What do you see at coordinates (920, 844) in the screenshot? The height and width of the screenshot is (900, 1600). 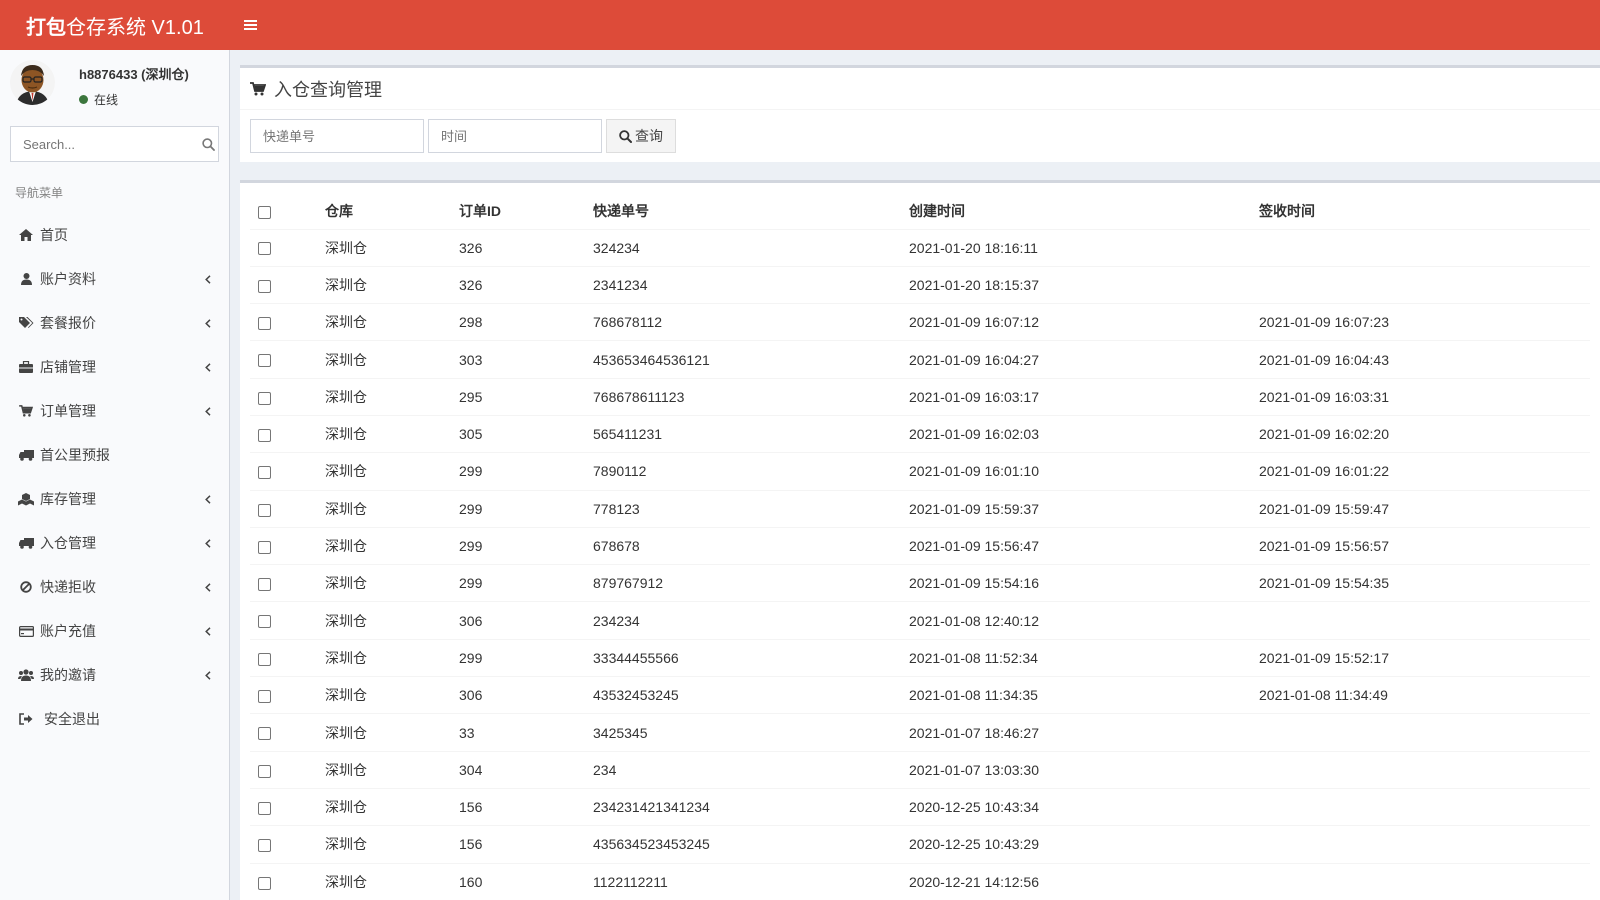 I see `table-row: 深圳仓 156 435634523453245 2020-12-25 10:43:29` at bounding box center [920, 844].